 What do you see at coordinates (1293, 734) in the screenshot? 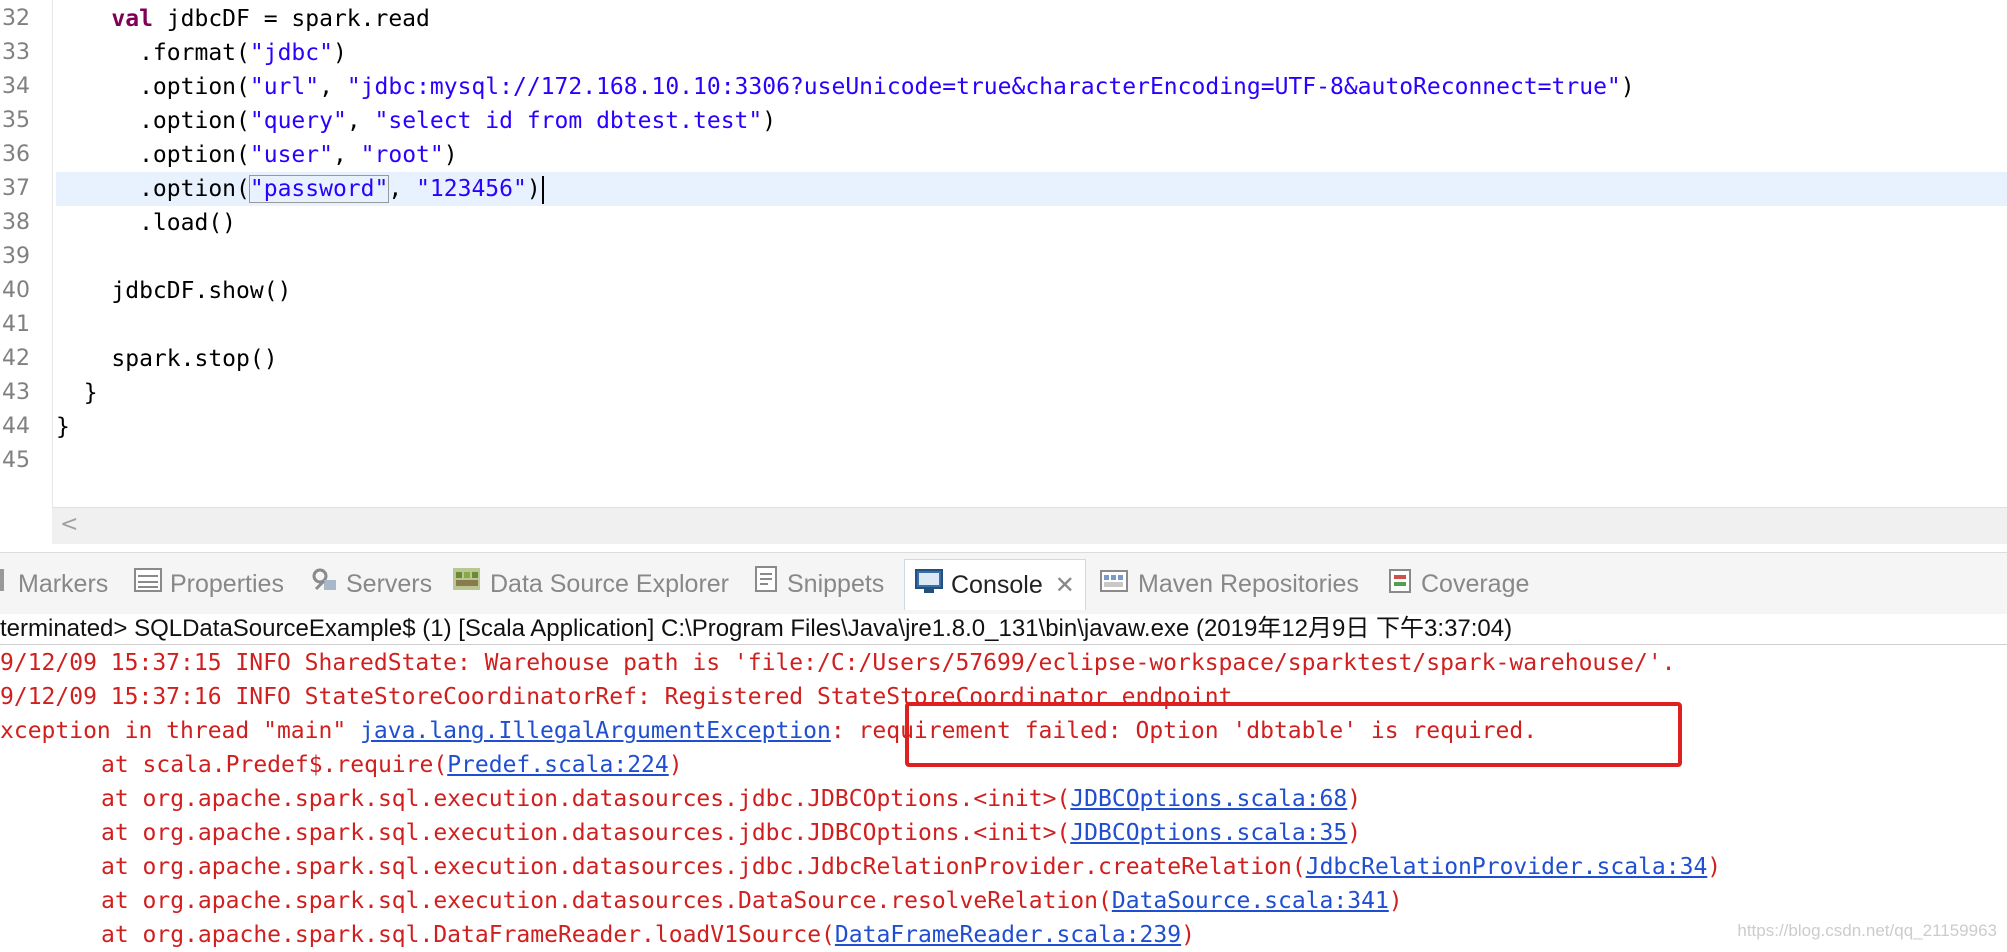
I see `error-highlight-box` at bounding box center [1293, 734].